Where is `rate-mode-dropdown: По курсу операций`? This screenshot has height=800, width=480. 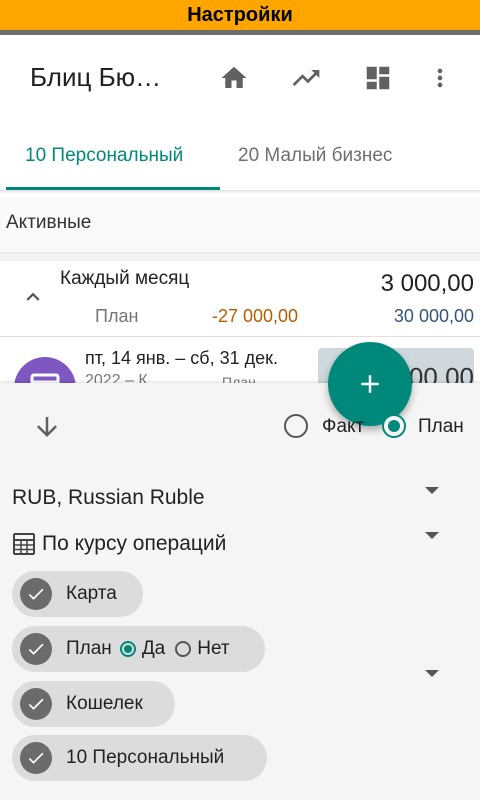 rate-mode-dropdown: По курсу операций is located at coordinates (134, 544).